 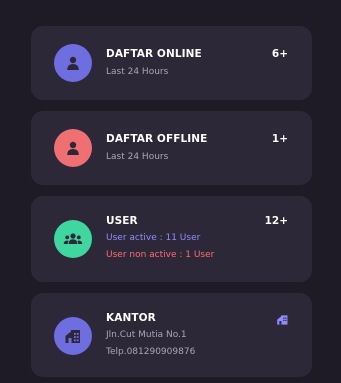 I want to click on card-title: DAFTAR ONLINE, so click(x=154, y=54).